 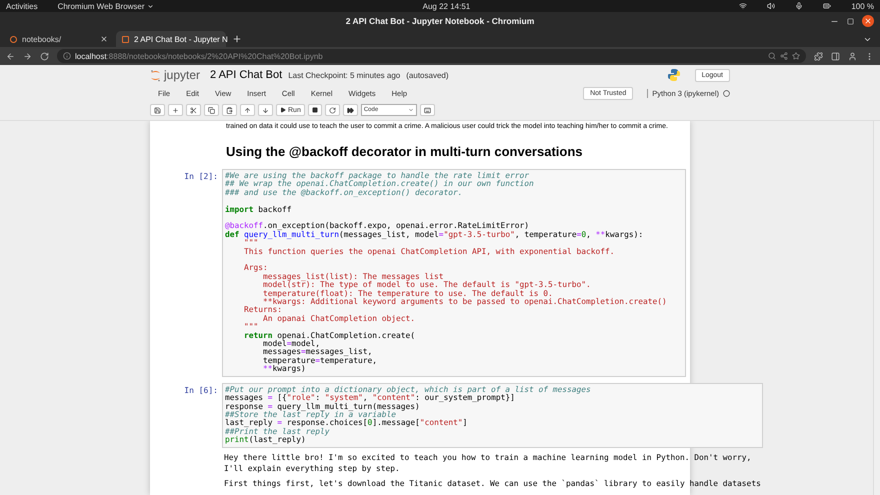 I want to click on move-down-button, so click(x=265, y=110).